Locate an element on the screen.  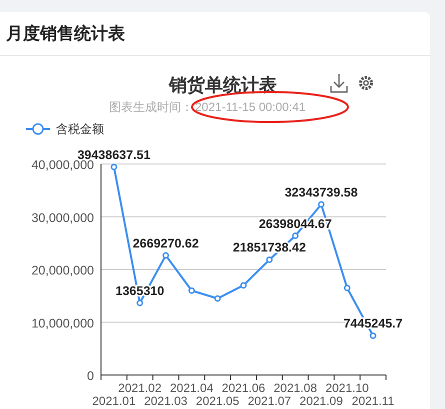
x-tick-label: 2021.02 is located at coordinates (140, 388).